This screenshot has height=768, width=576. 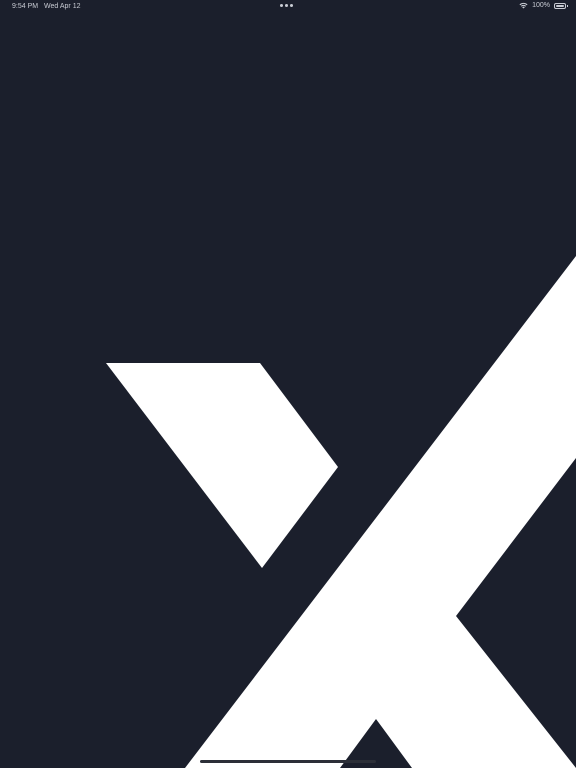 What do you see at coordinates (222, 465) in the screenshot?
I see `x-logo-left-shape` at bounding box center [222, 465].